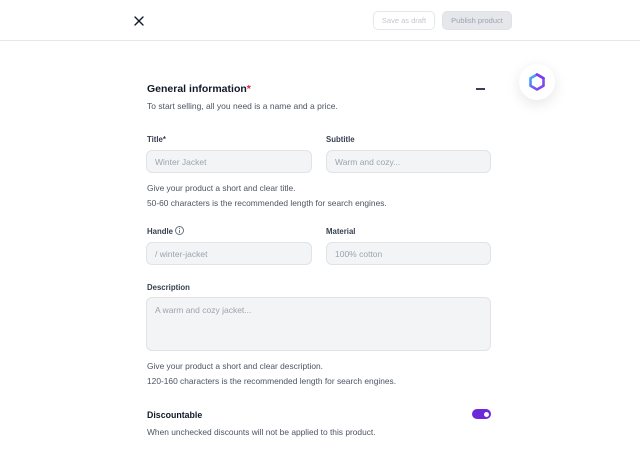  Describe the element at coordinates (229, 253) in the screenshot. I see `handle-input` at that location.